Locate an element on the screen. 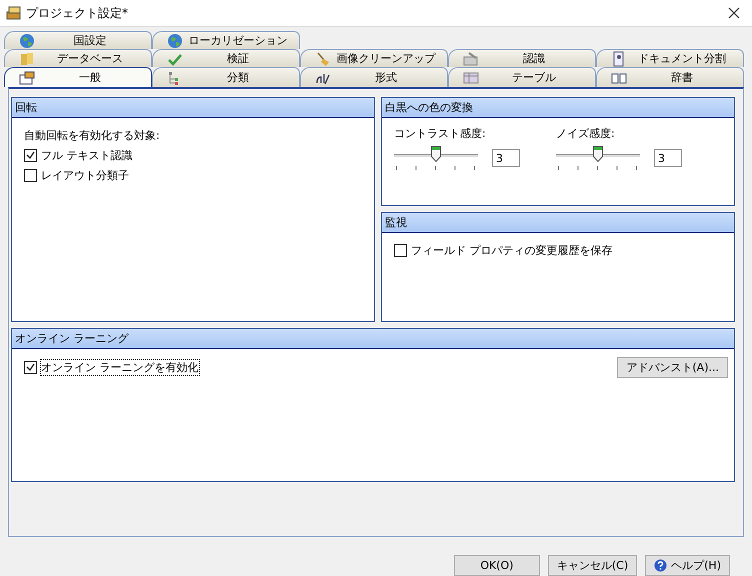 The image size is (752, 576). checkbox-label: レイアウト分類子 is located at coordinates (85, 175).